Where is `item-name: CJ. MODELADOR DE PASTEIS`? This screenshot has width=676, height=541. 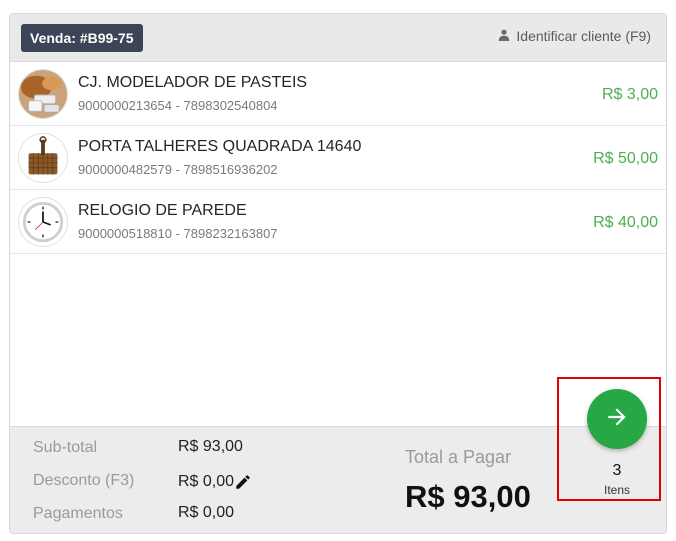
item-name: CJ. MODELADOR DE PASTEIS is located at coordinates (193, 82).